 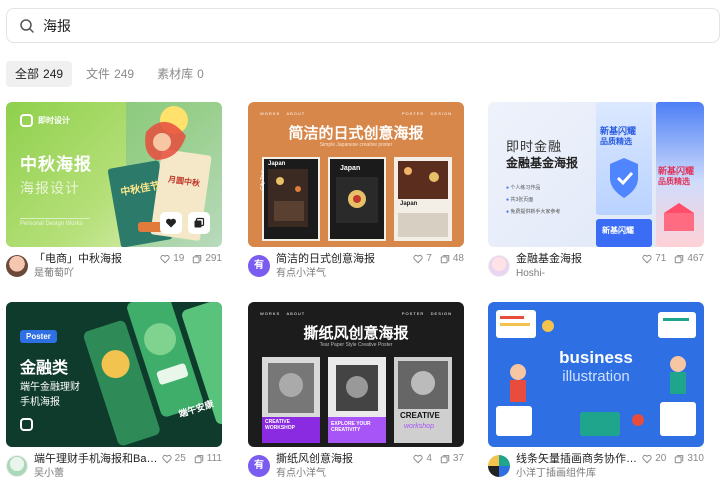 I want to click on card-stats: 7 48, so click(x=434, y=259).